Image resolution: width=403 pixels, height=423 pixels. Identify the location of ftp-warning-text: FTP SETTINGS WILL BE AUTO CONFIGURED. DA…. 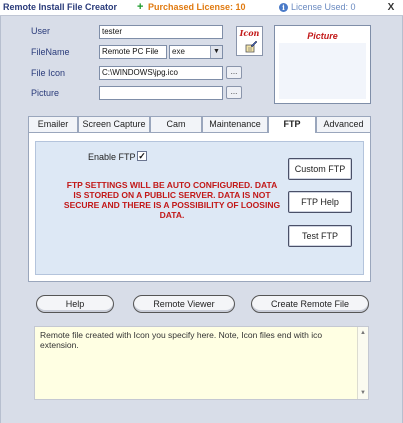
(172, 200).